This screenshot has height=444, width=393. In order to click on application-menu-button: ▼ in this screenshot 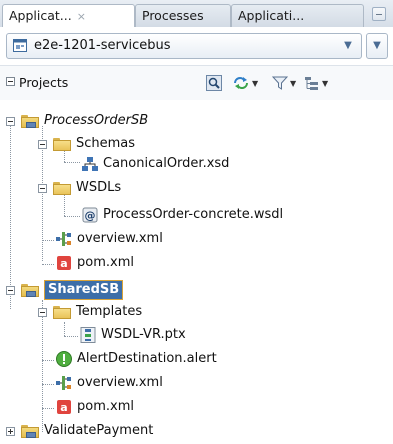, I will do `click(377, 46)`.